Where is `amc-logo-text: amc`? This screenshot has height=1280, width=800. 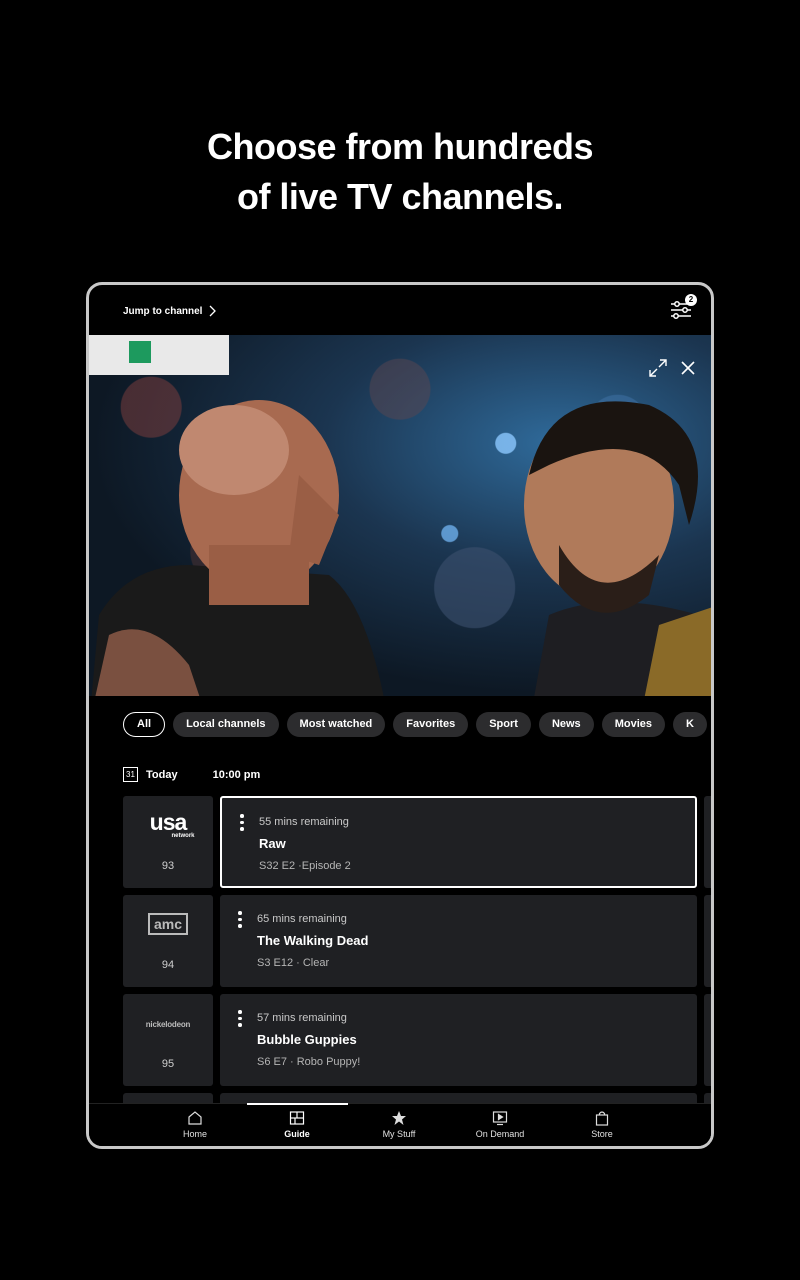
amc-logo-text: amc is located at coordinates (168, 924).